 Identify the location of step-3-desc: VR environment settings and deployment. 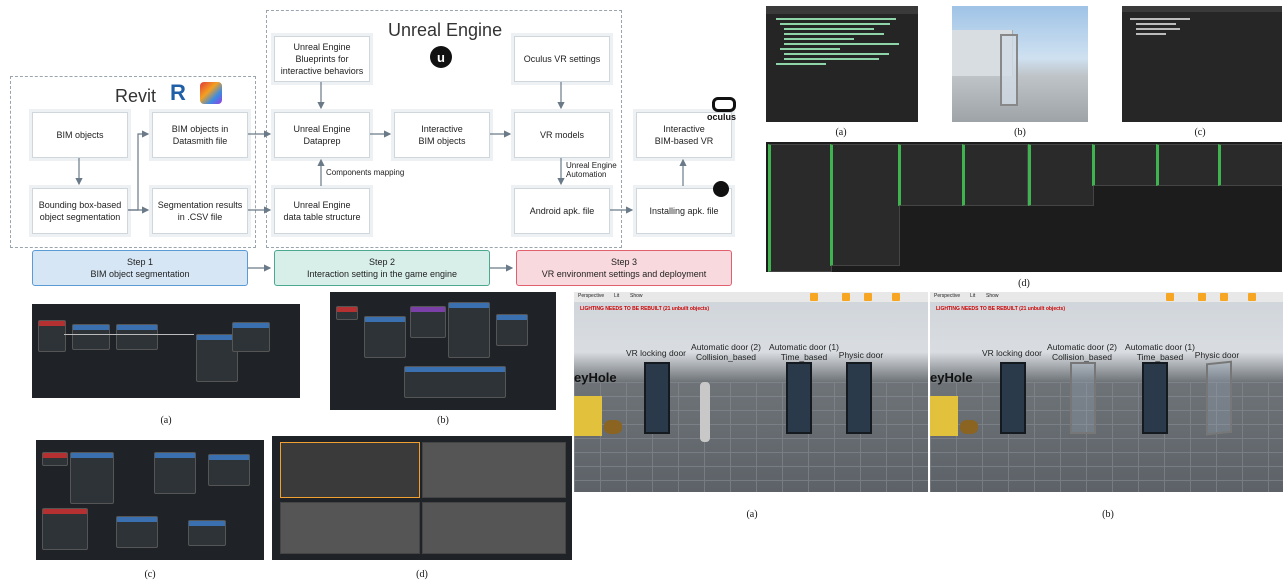
(624, 274).